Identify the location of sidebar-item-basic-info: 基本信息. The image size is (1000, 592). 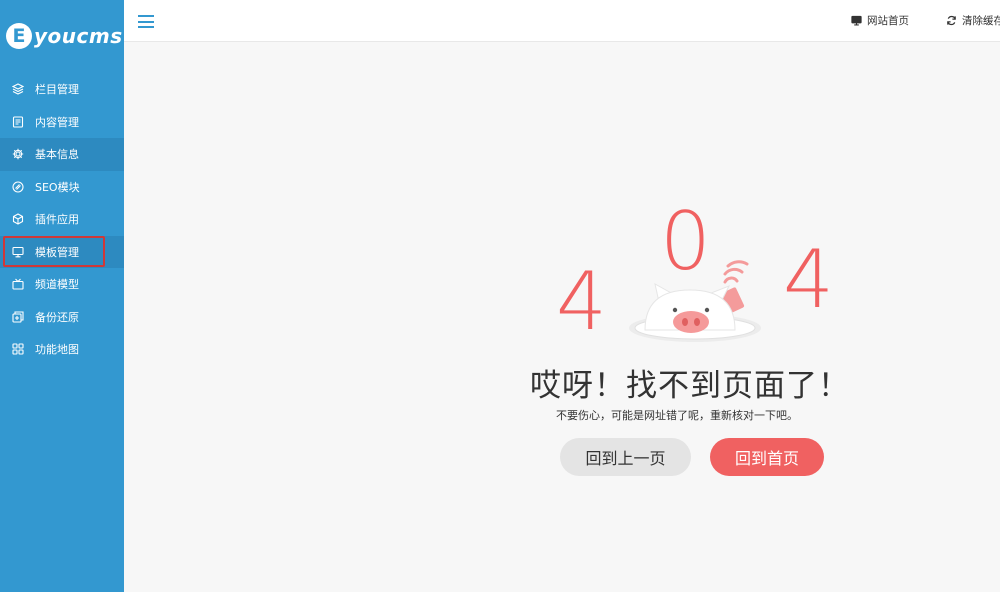
(62, 154).